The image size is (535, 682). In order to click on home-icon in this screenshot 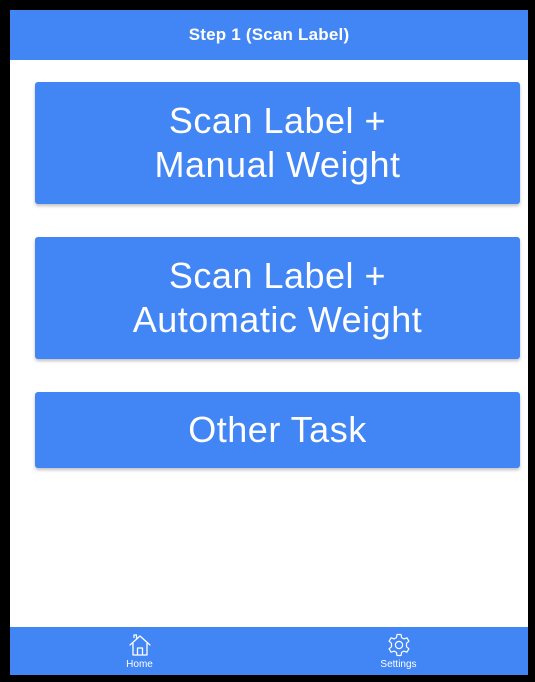, I will do `click(139, 644)`.